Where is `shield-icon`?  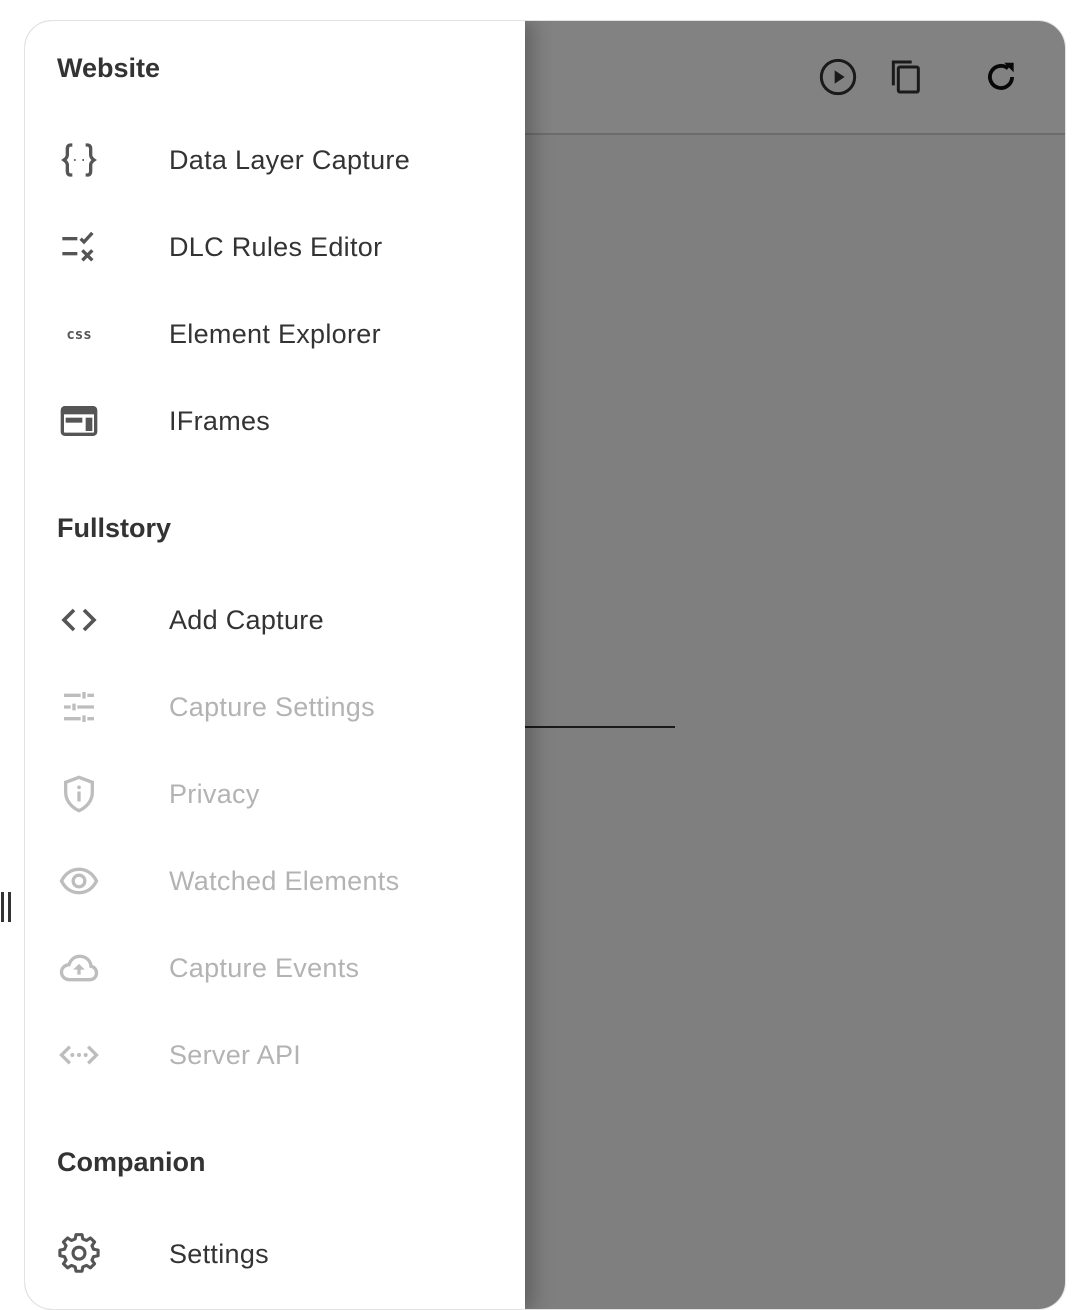
shield-icon is located at coordinates (79, 794).